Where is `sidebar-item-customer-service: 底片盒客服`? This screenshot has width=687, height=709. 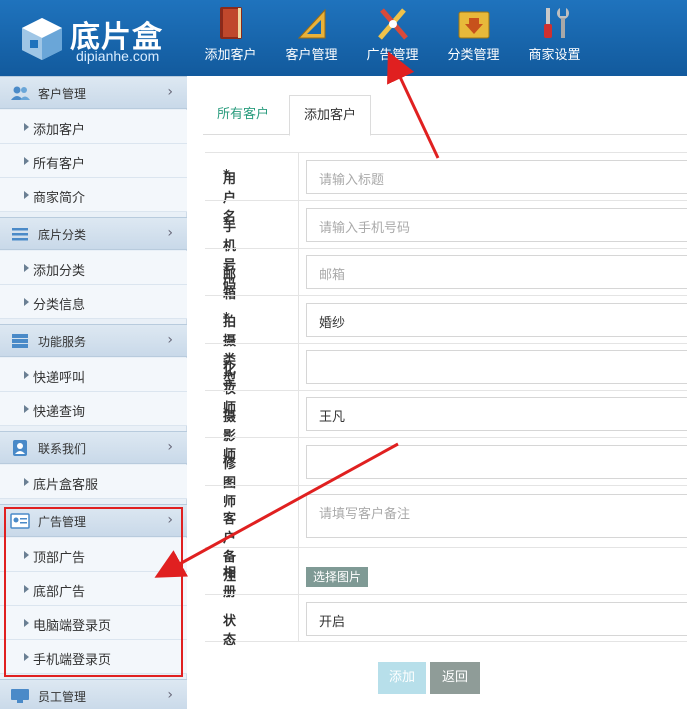 sidebar-item-customer-service: 底片盒客服 is located at coordinates (93, 482).